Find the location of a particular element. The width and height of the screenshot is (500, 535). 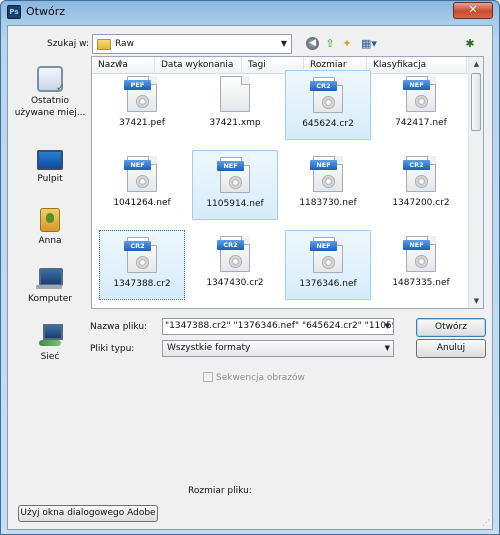

file-item: NEF 1041264.nef is located at coordinates (142, 185).